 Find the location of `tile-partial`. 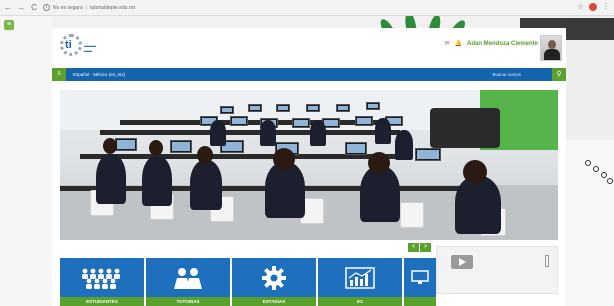

tile-partial is located at coordinates (420, 282).